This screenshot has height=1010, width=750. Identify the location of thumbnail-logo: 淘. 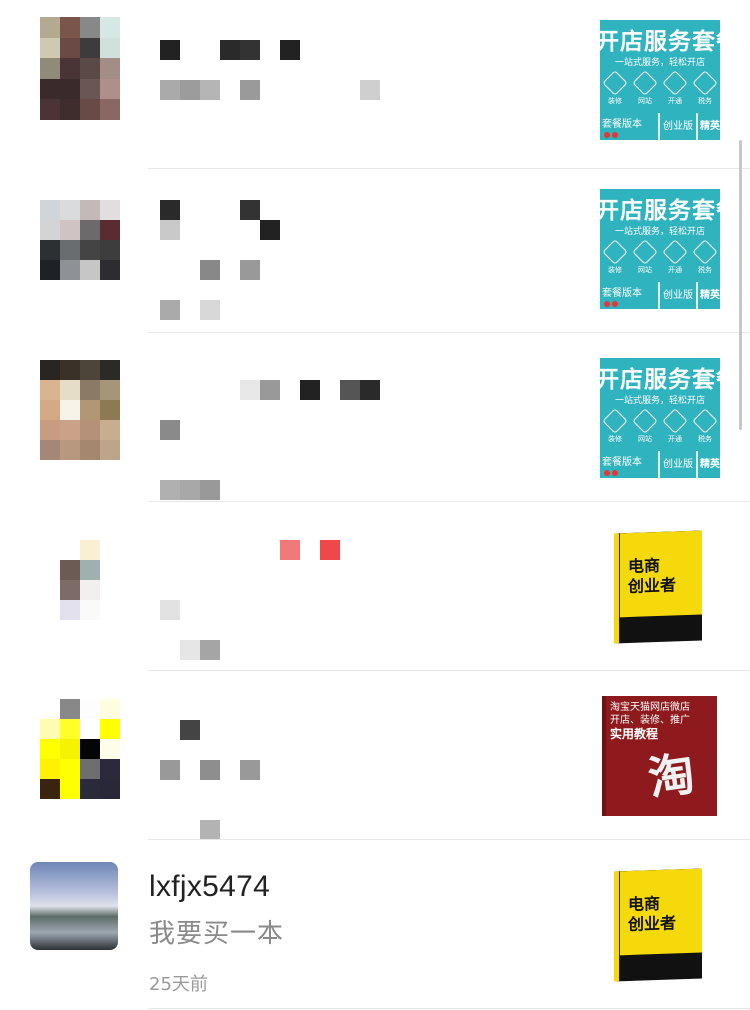
(671, 776).